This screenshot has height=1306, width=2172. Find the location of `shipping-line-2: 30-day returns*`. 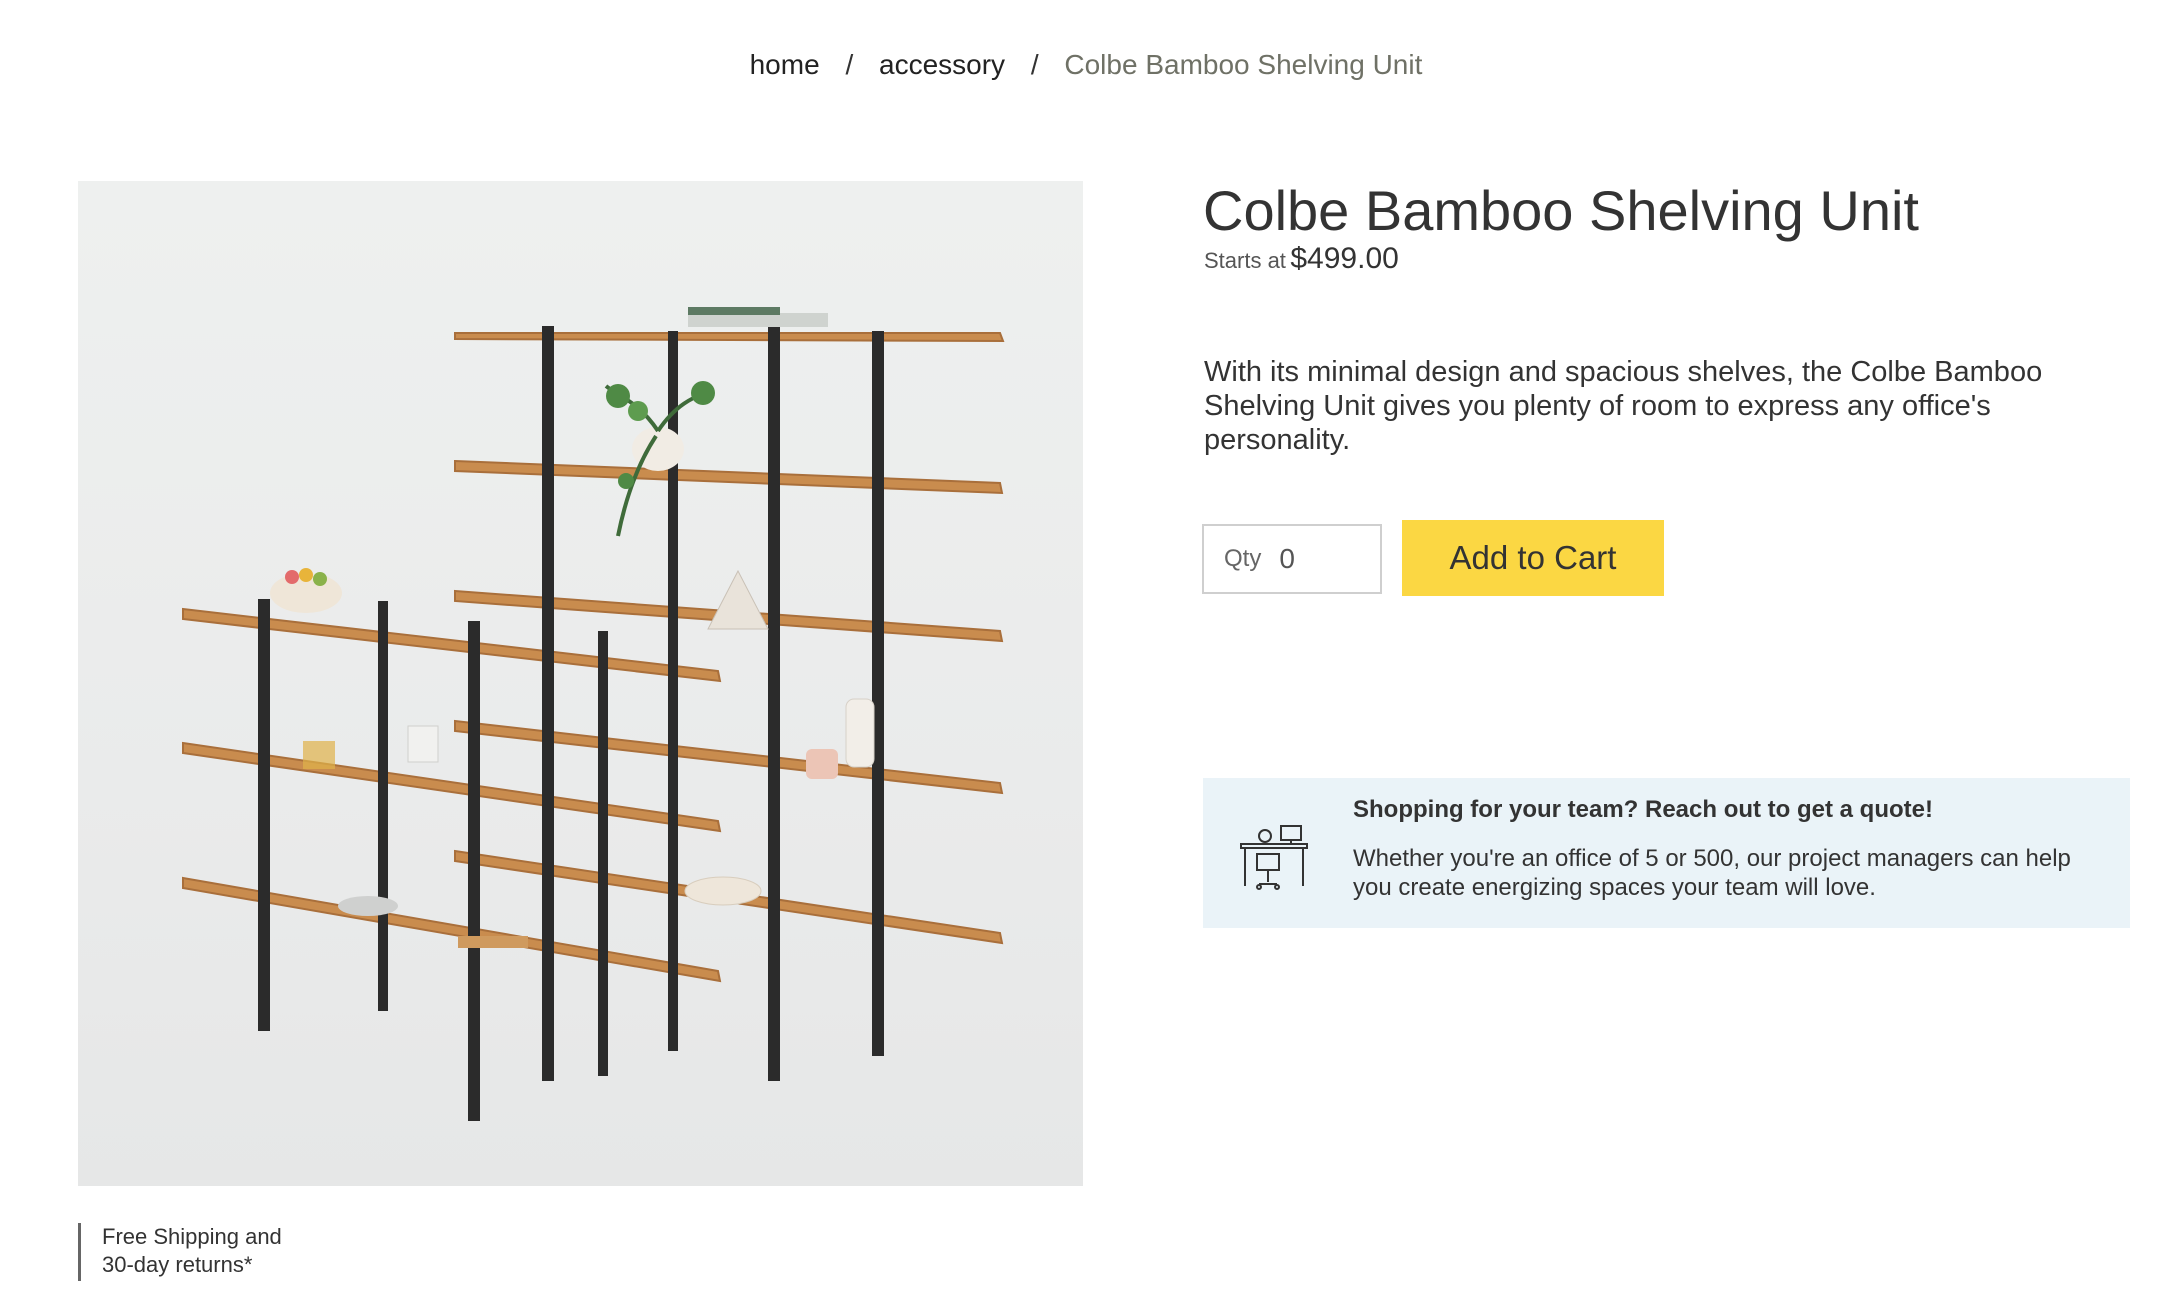

shipping-line-2: 30-day returns* is located at coordinates (177, 1264).